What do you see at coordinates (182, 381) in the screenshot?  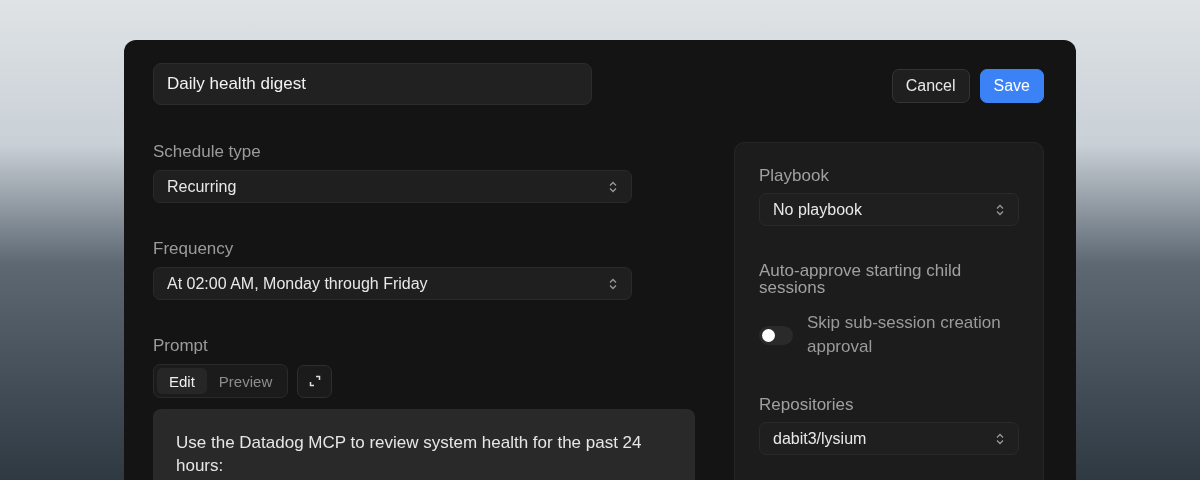 I see `tab: Edit` at bounding box center [182, 381].